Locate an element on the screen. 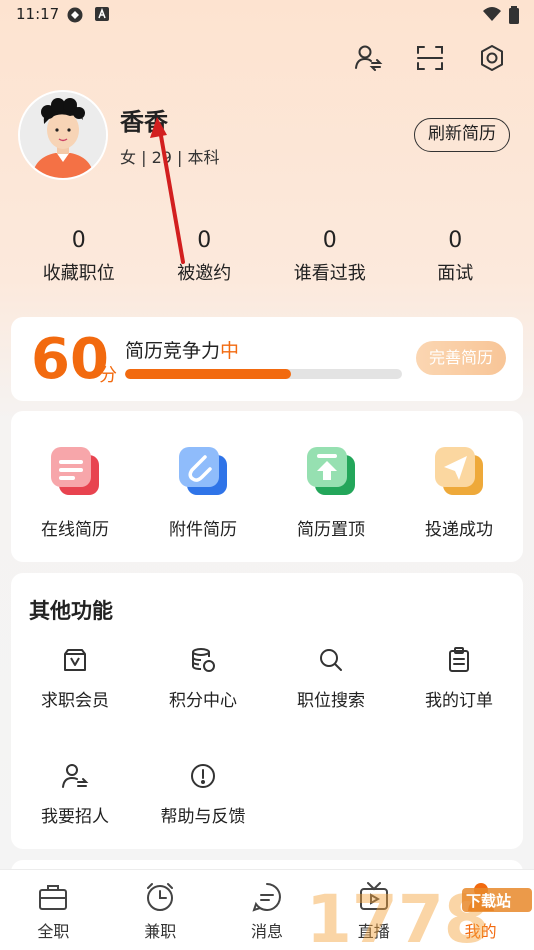 The height and width of the screenshot is (950, 534). action-label: 简历置顶 is located at coordinates (331, 530).